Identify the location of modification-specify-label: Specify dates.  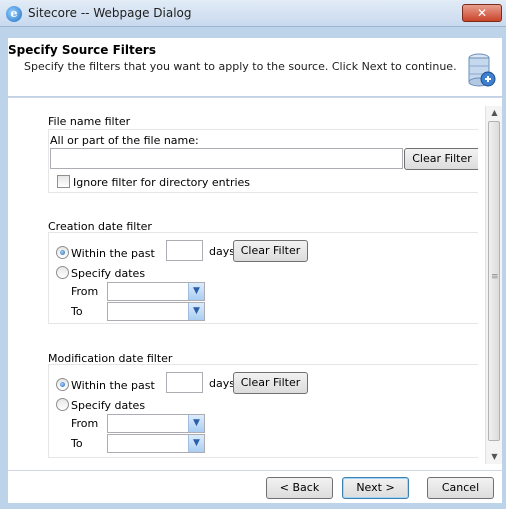
(108, 405).